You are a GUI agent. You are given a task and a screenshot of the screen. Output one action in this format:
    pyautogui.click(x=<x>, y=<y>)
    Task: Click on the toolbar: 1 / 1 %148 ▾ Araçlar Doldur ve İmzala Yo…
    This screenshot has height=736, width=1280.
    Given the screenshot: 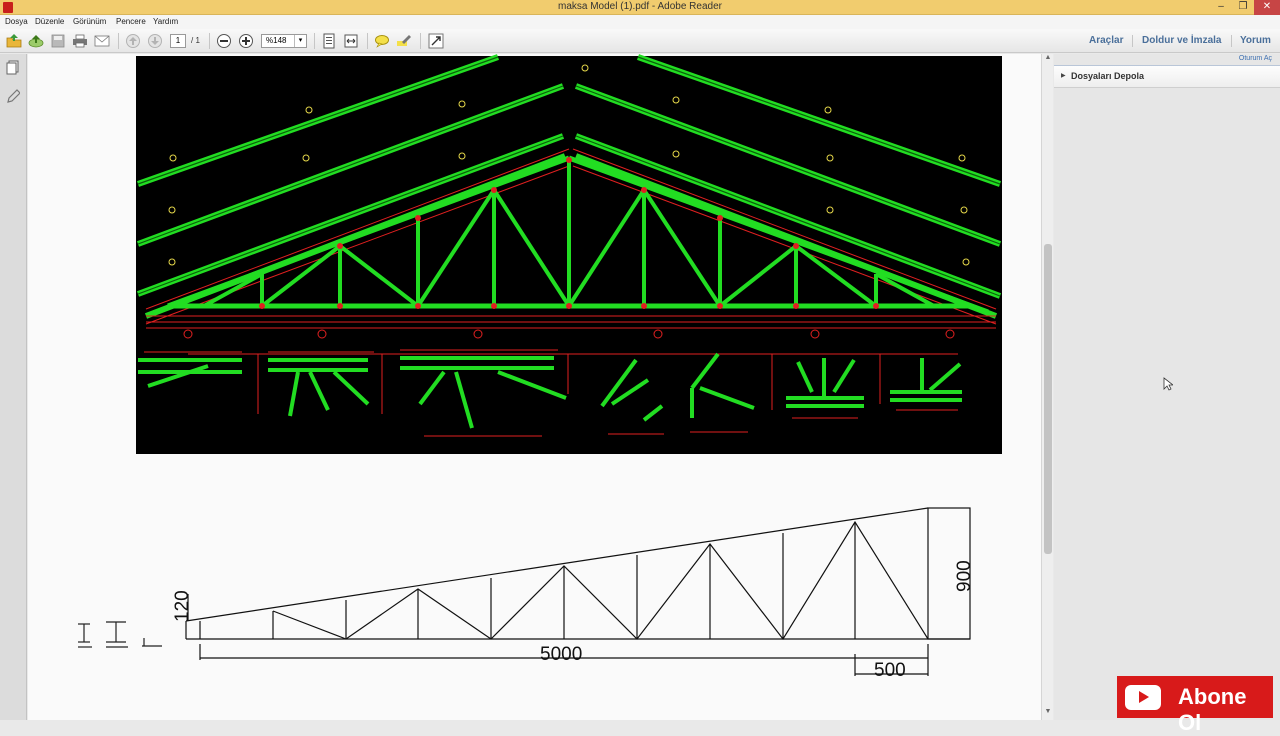 What is the action you would take?
    pyautogui.click(x=640, y=41)
    